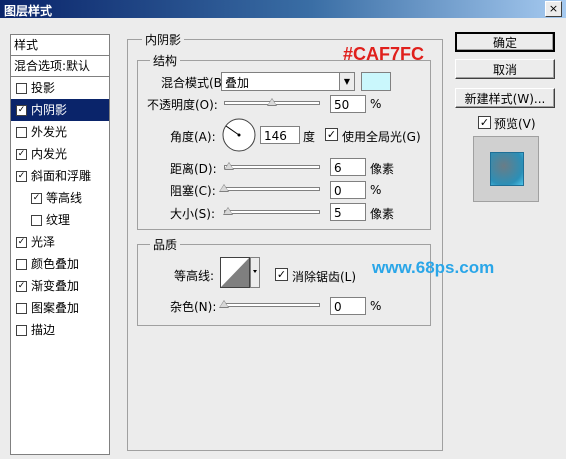  Describe the element at coordinates (348, 306) in the screenshot. I see `noise-input: 0` at that location.